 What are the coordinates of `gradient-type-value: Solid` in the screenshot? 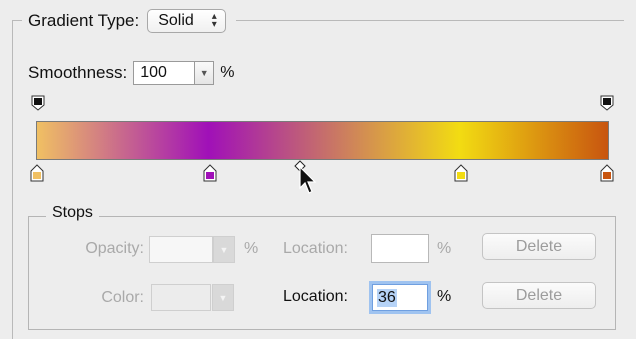 It's located at (176, 20).